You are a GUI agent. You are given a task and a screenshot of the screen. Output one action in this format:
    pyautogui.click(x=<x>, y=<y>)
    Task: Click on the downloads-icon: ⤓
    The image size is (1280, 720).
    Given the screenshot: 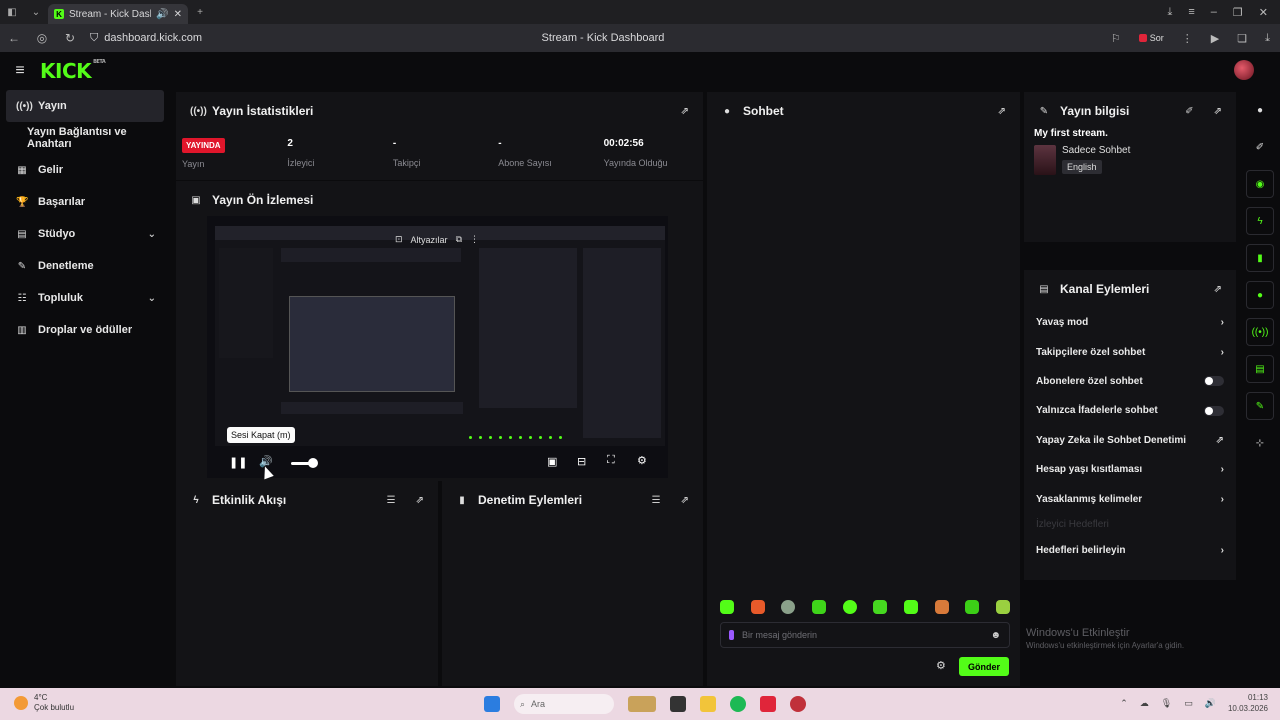 What is the action you would take?
    pyautogui.click(x=1267, y=38)
    